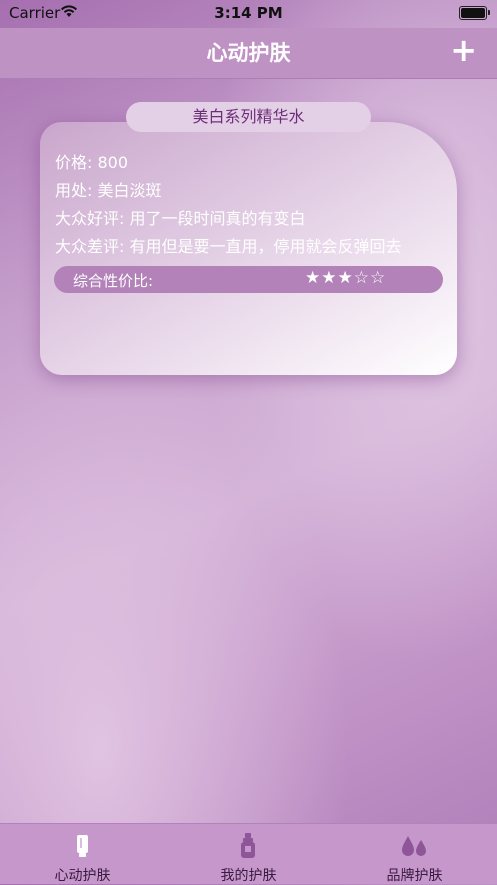 This screenshot has width=497, height=885. I want to click on battery-icon, so click(474, 13).